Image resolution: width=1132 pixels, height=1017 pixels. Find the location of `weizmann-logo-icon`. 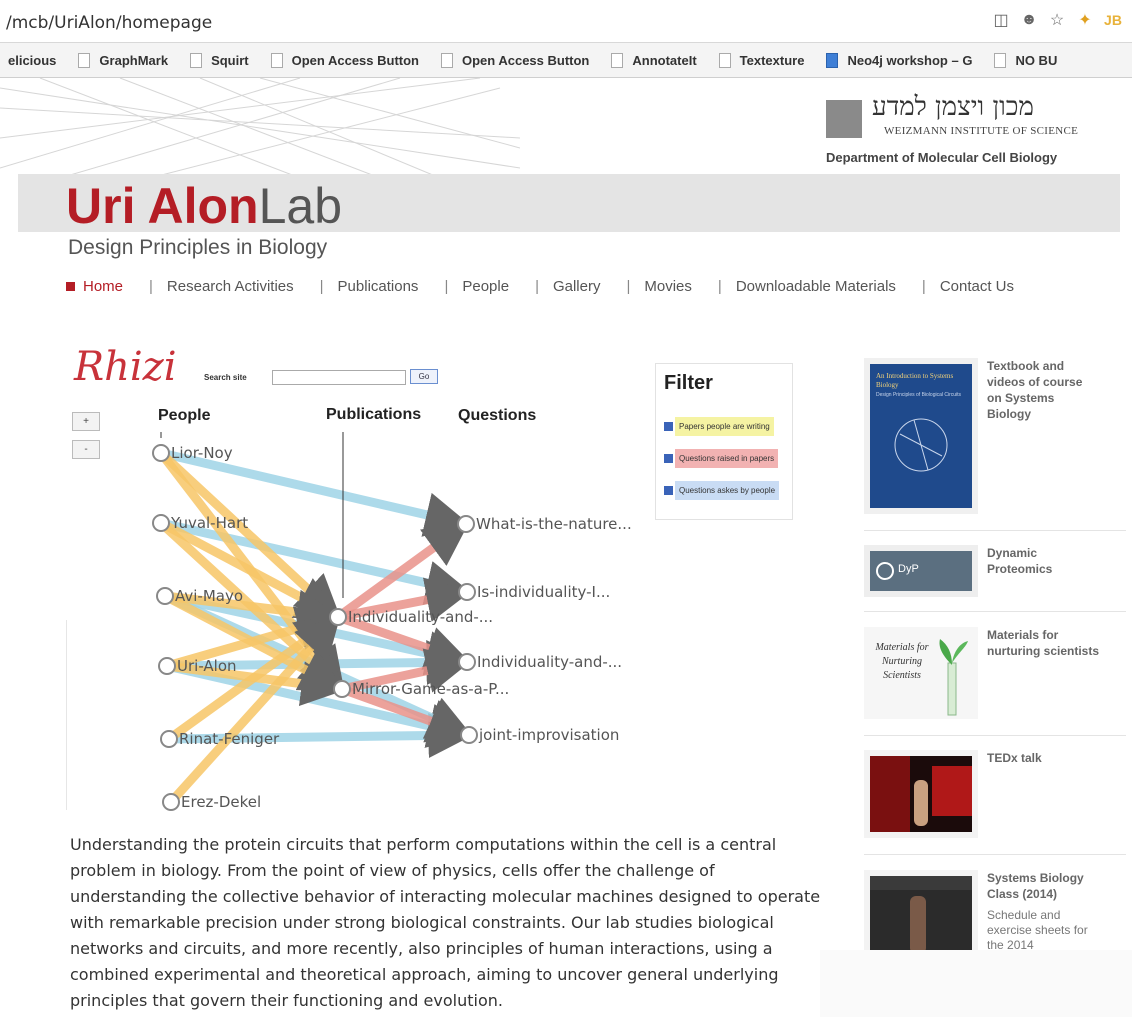

weizmann-logo-icon is located at coordinates (844, 119).